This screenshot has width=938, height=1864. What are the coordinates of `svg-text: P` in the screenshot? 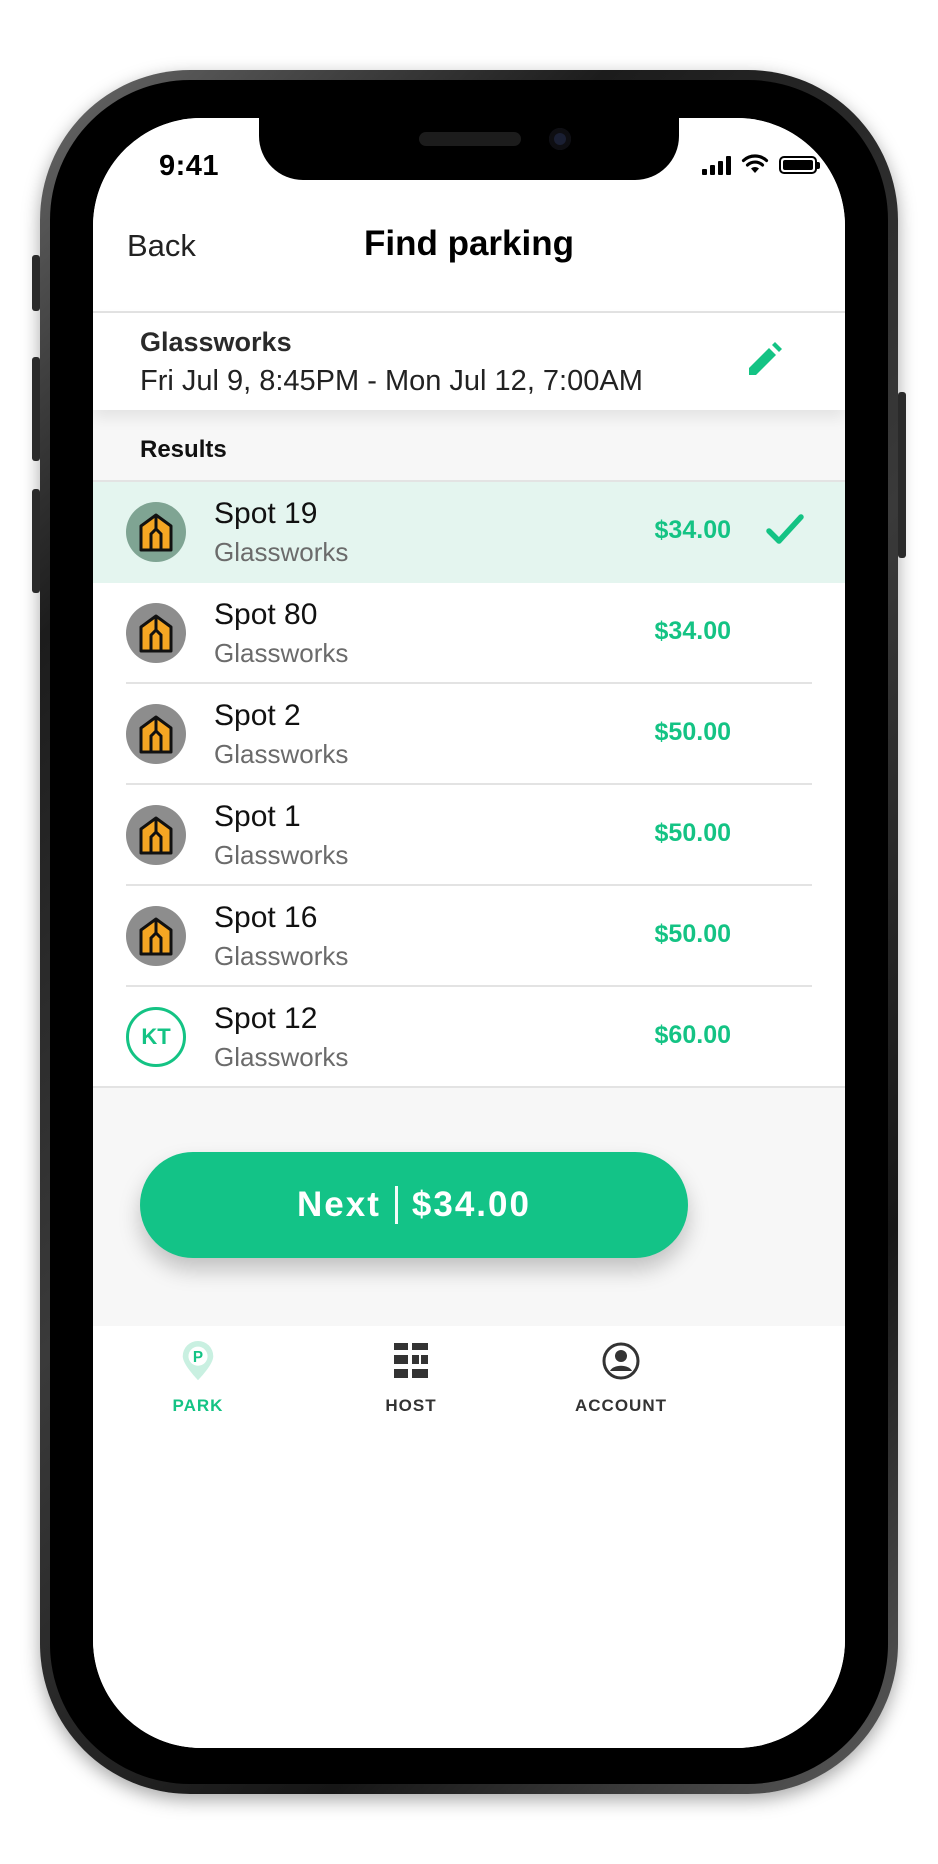 It's located at (198, 1357).